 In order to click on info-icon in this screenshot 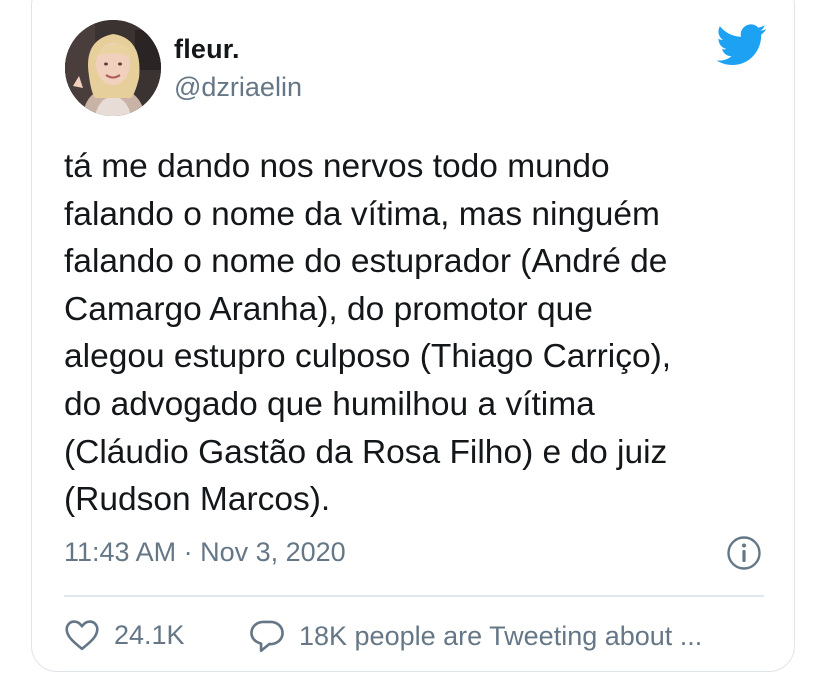, I will do `click(744, 553)`.